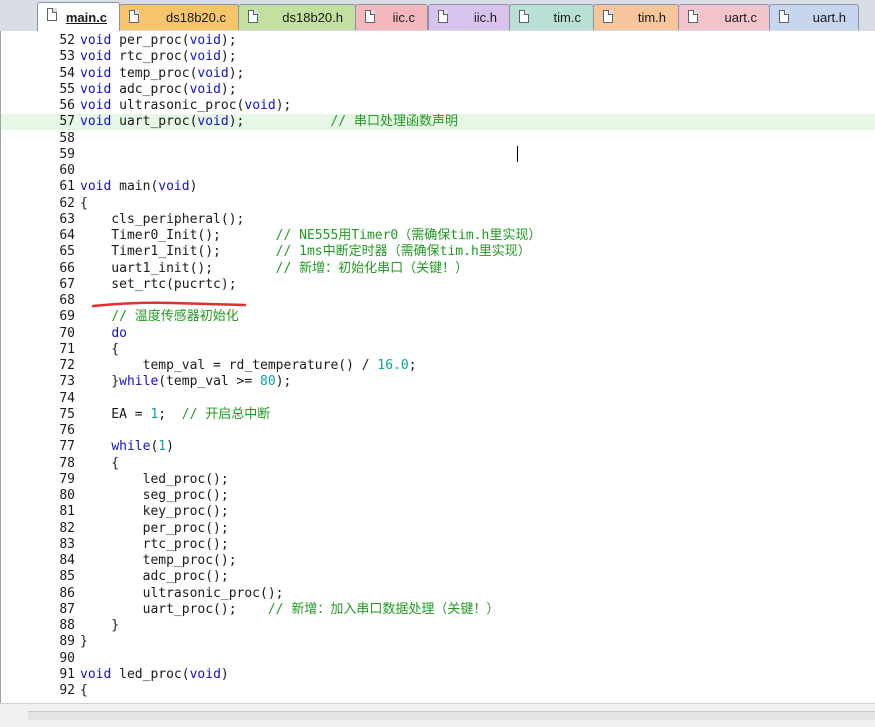  I want to click on code-line: 52 void per_proc(void);, so click(438, 41).